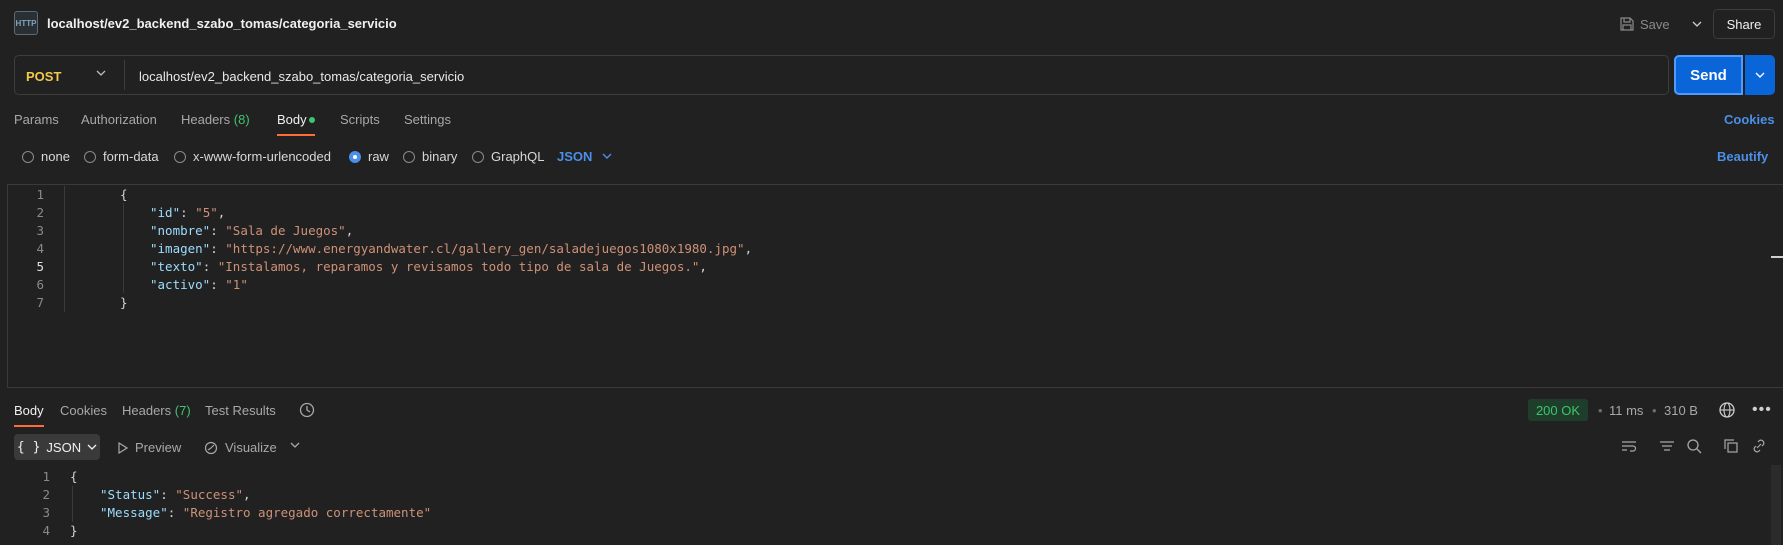 This screenshot has width=1783, height=545. Describe the element at coordinates (124, 194) in the screenshot. I see `json-open-brace: {` at that location.